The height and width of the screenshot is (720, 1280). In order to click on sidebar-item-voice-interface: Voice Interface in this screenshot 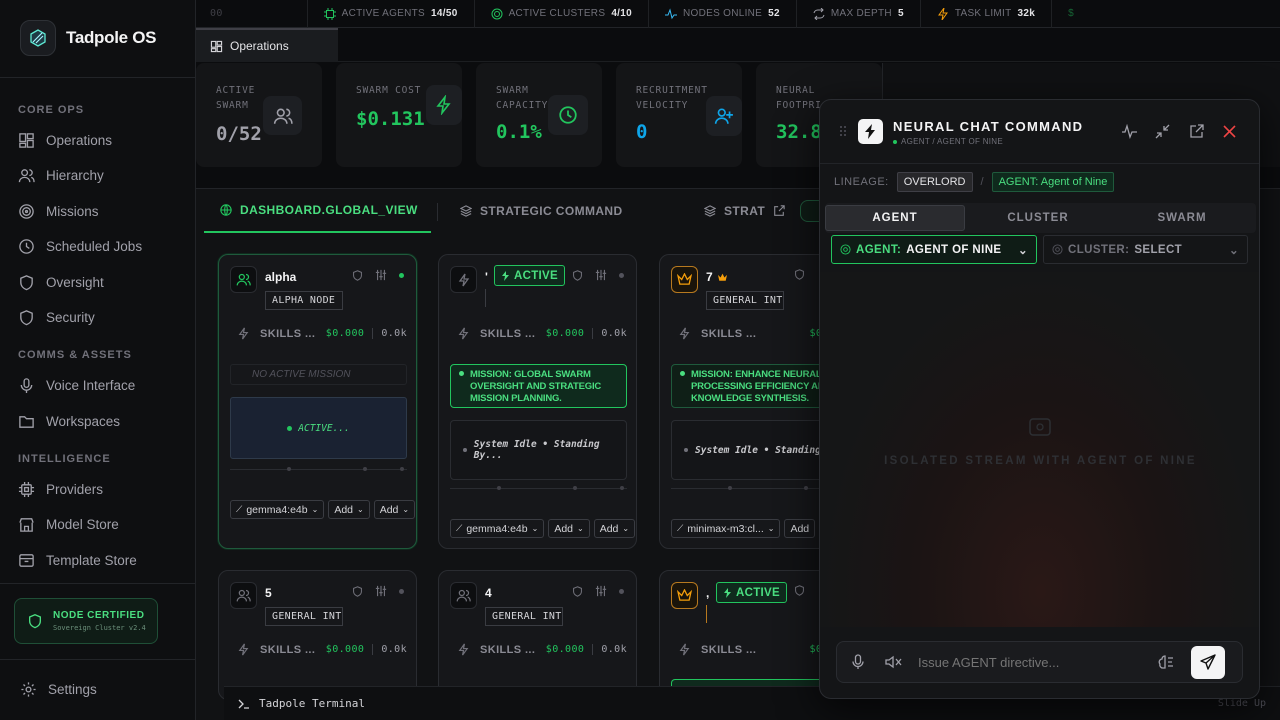, I will do `click(76, 385)`.